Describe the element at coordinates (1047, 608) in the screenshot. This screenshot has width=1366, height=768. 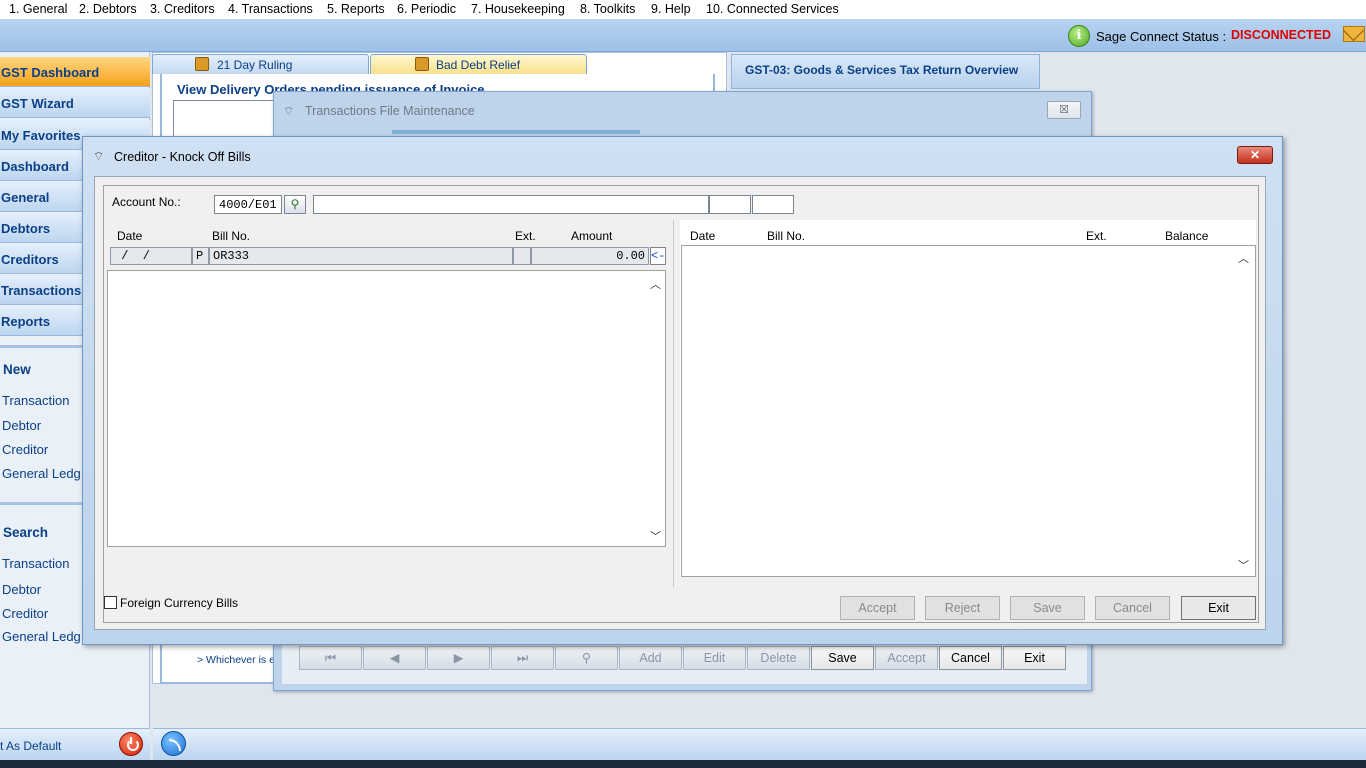
I see `save-button: Save` at that location.